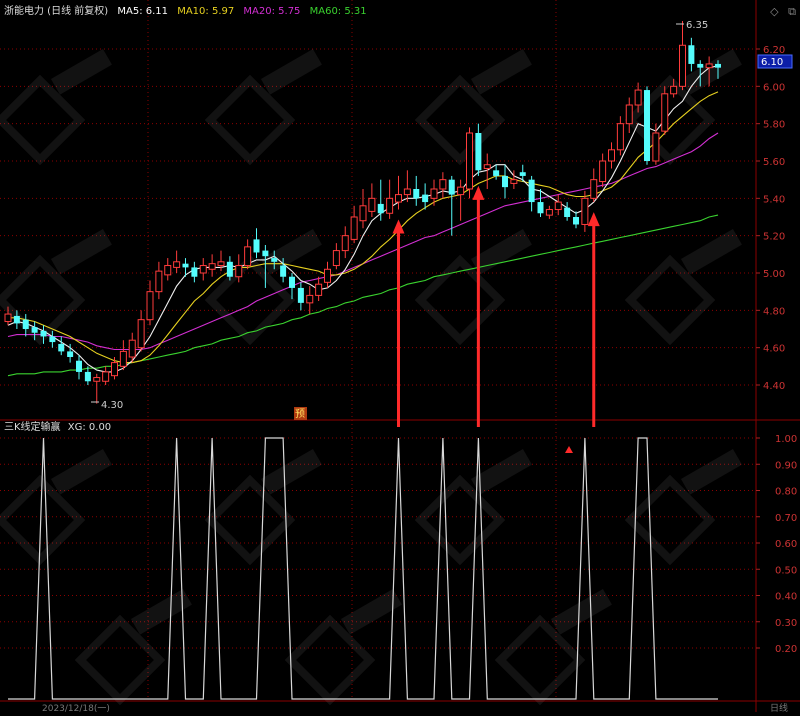 This screenshot has width=800, height=716. What do you see at coordinates (774, 11) in the screenshot?
I see `diamond-icon: ◇` at bounding box center [774, 11].